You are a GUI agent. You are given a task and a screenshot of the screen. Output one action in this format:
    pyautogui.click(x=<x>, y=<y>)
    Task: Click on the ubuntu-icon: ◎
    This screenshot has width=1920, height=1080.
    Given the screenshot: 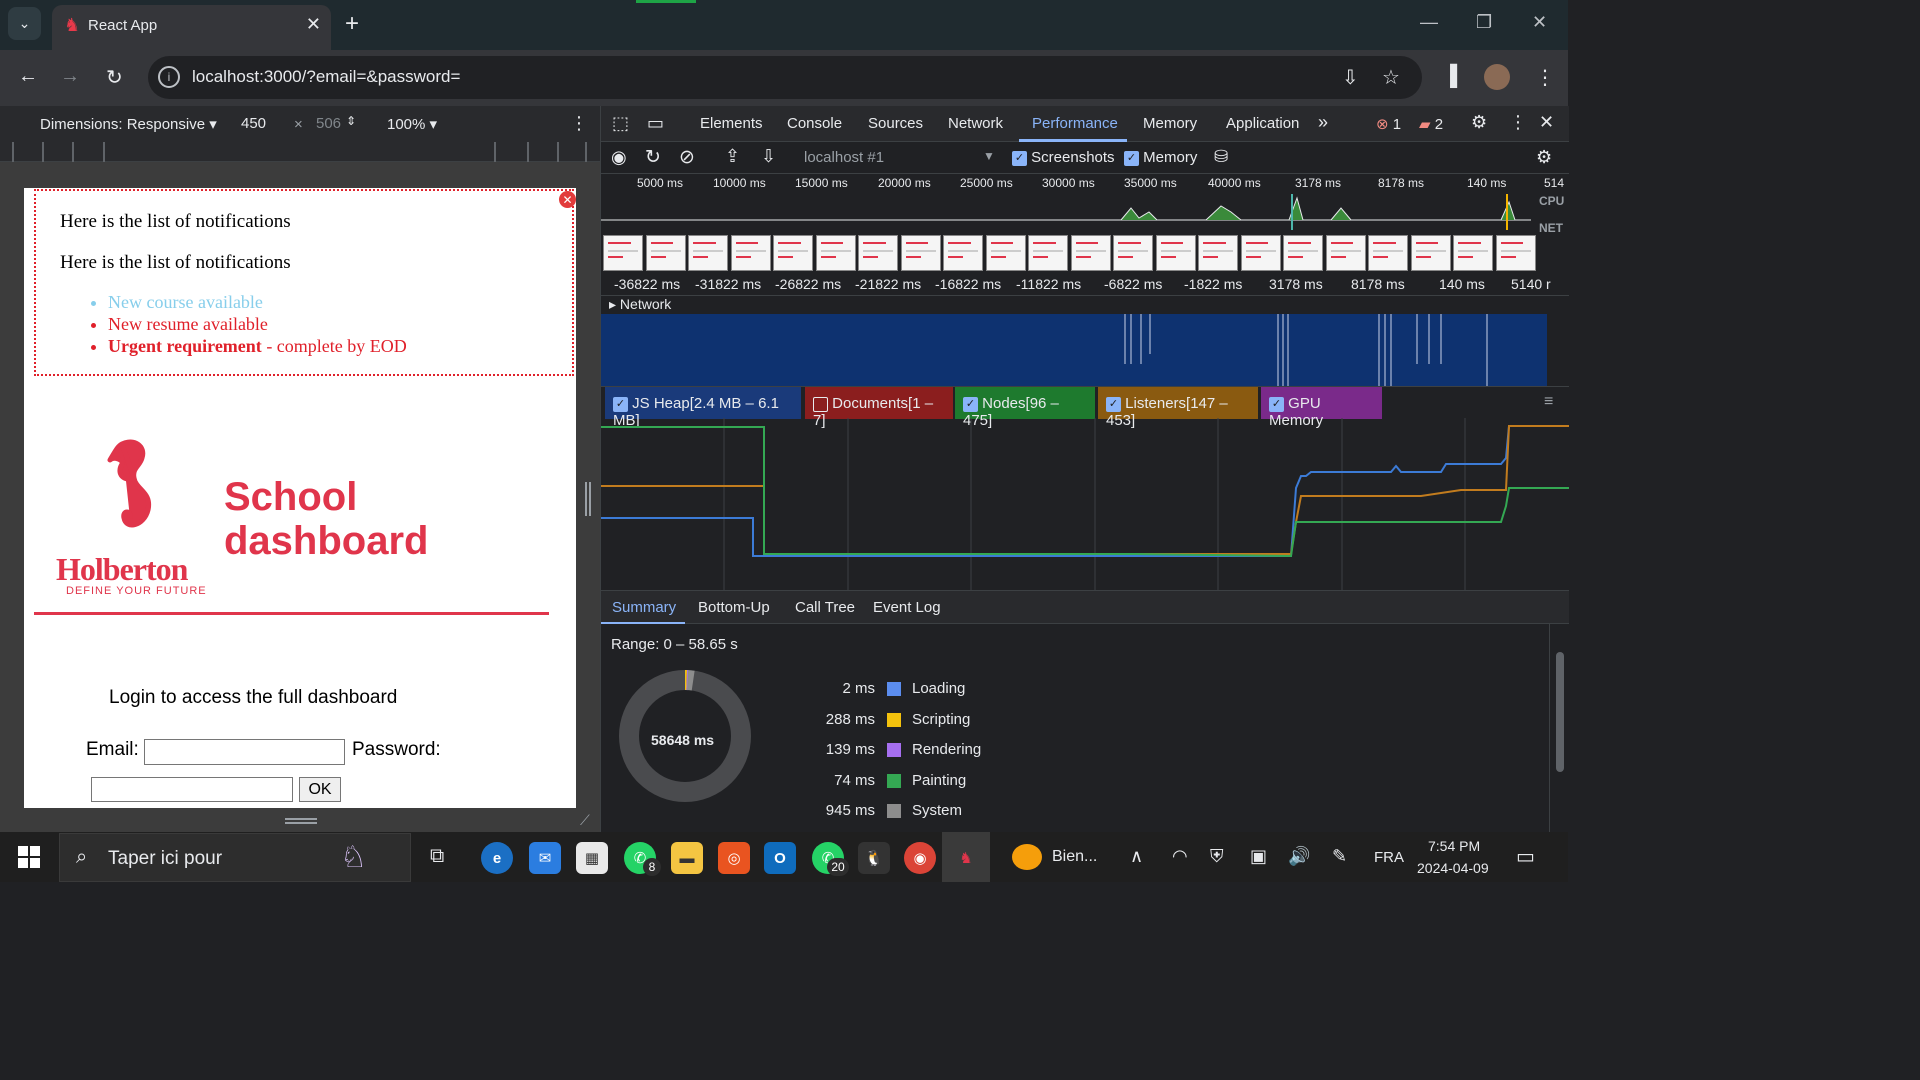 What is the action you would take?
    pyautogui.click(x=734, y=858)
    